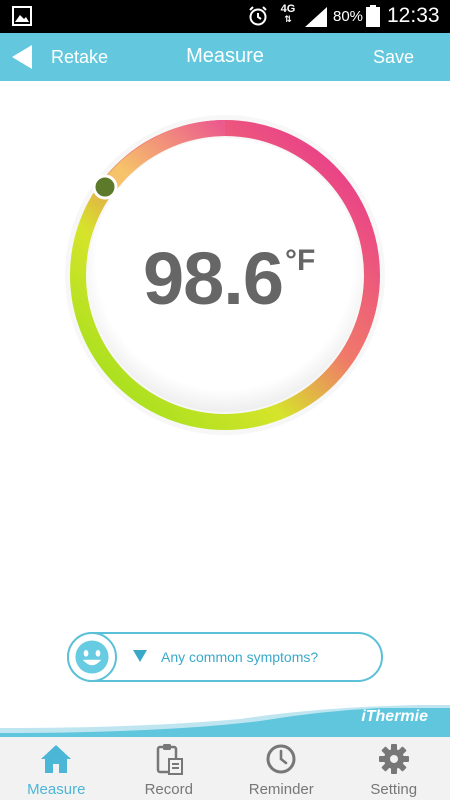 The height and width of the screenshot is (800, 450). I want to click on gauge-indicator-dot, so click(105, 187).